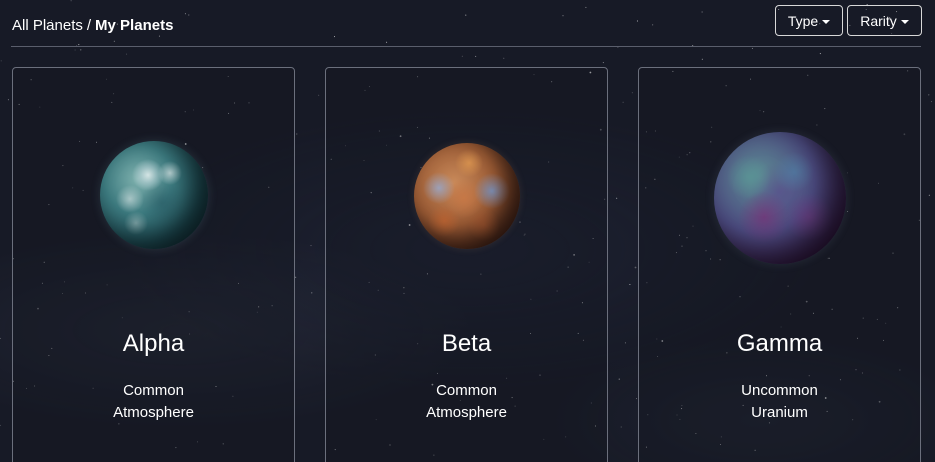 The image size is (935, 462). I want to click on planet-type: Uranium, so click(779, 412).